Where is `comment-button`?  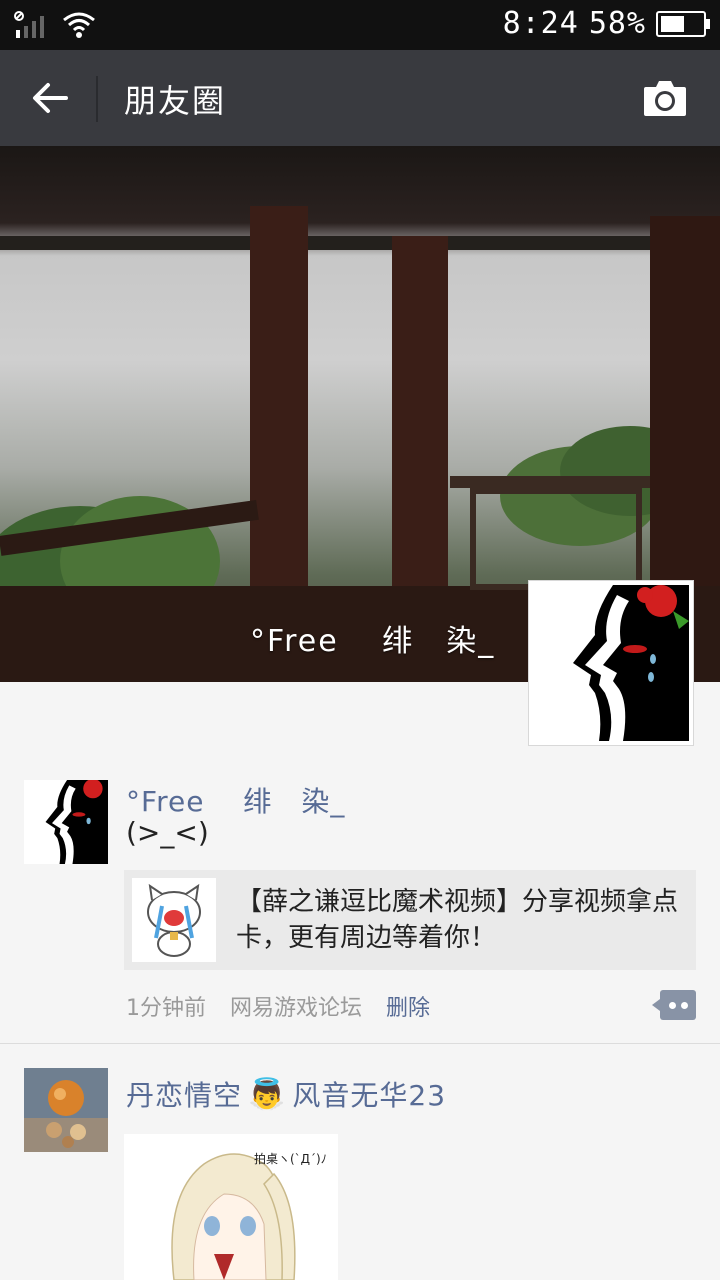 comment-button is located at coordinates (674, 1005).